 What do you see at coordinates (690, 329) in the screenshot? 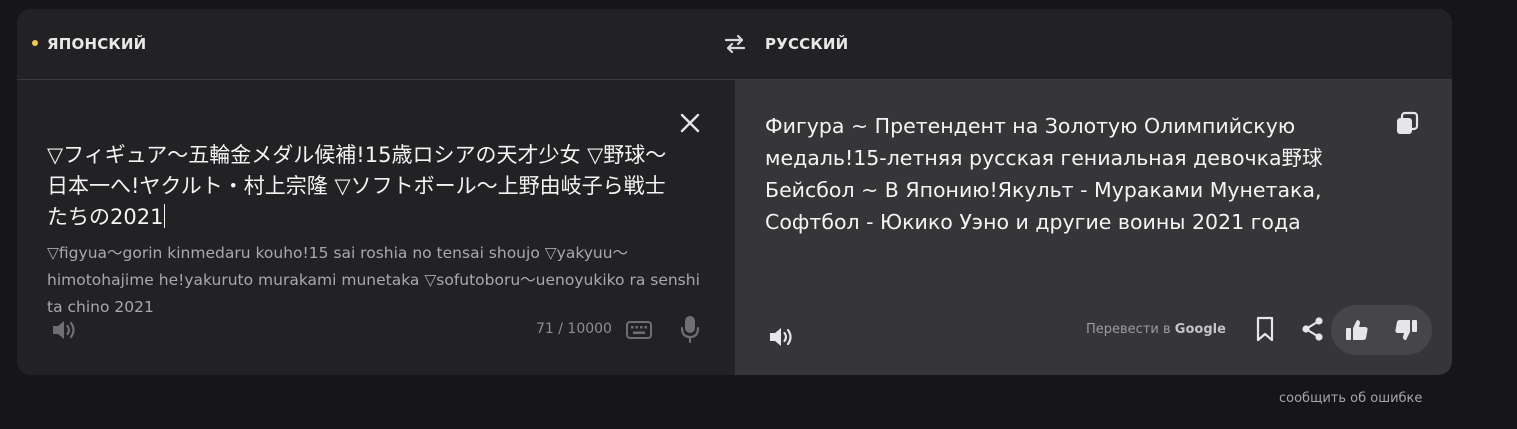
I see `microphone-icon` at bounding box center [690, 329].